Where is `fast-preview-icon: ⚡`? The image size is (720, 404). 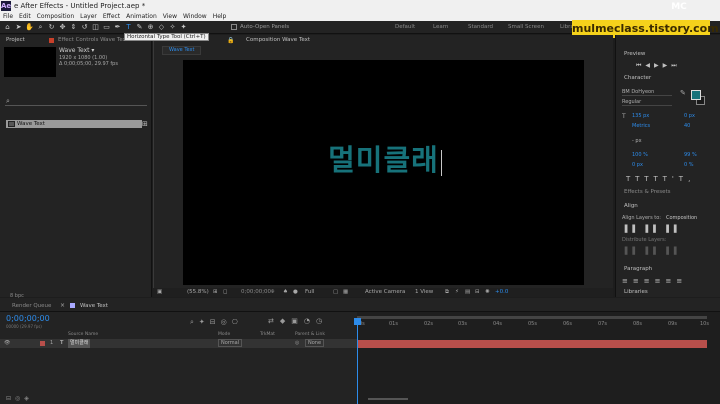 fast-preview-icon: ⚡ is located at coordinates (457, 292).